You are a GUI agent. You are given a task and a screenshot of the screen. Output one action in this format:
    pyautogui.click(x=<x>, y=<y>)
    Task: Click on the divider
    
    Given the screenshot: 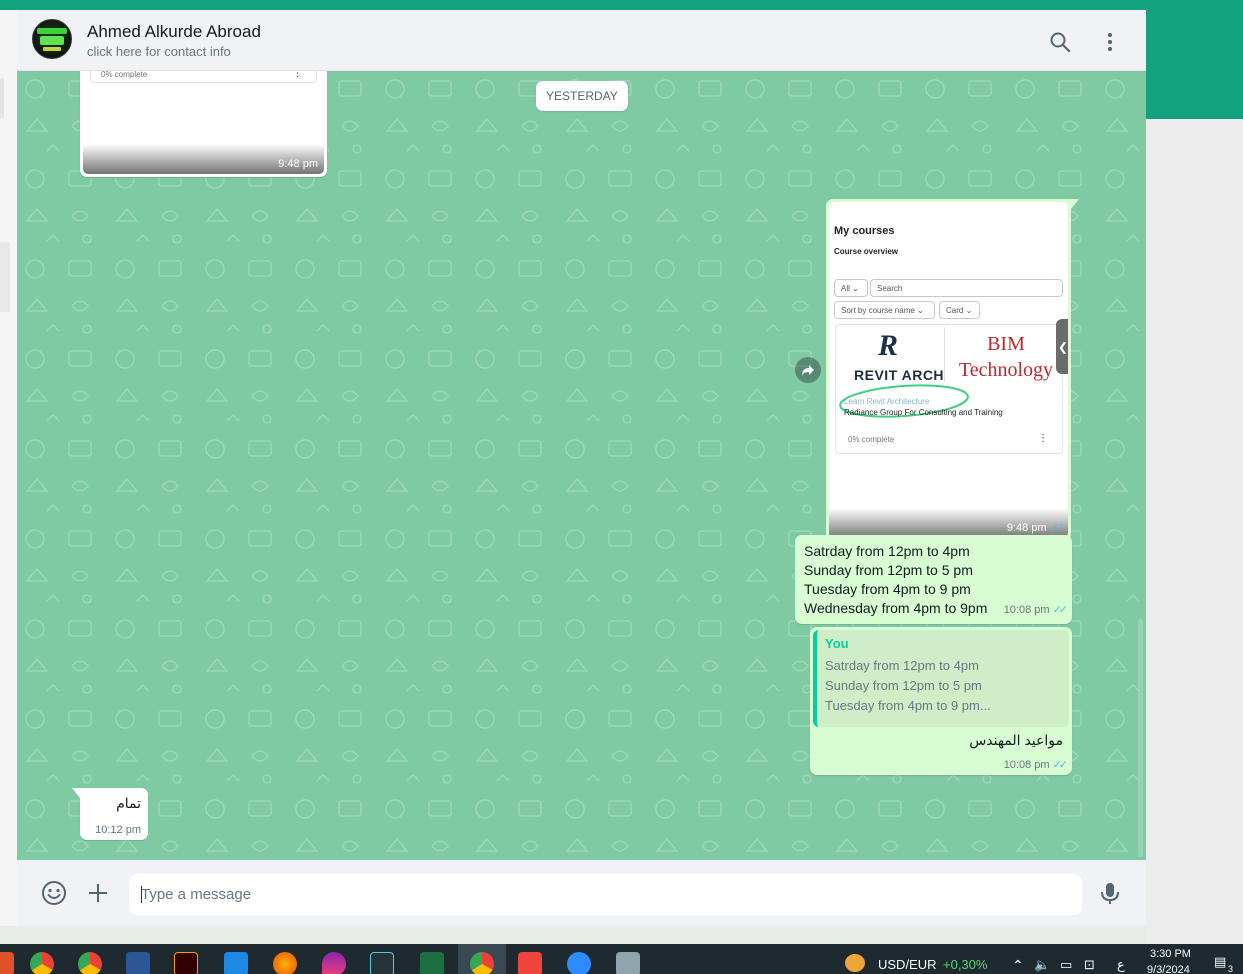 What is the action you would take?
    pyautogui.click(x=944, y=354)
    